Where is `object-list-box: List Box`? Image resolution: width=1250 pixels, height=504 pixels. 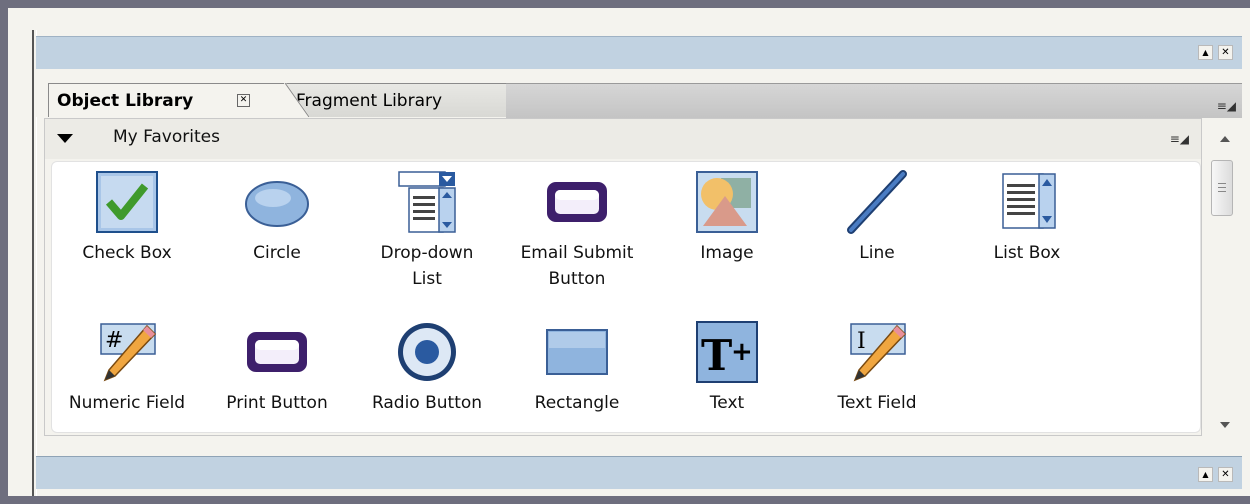 object-list-box: List Box is located at coordinates (1027, 218).